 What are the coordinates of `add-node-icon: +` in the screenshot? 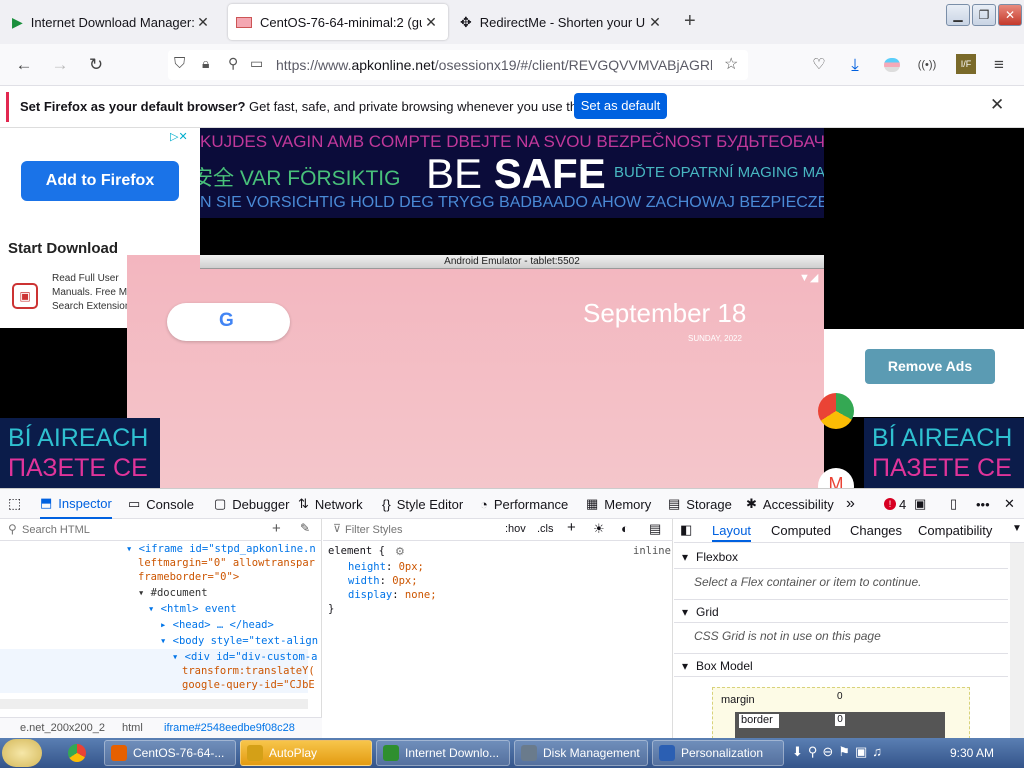 It's located at (276, 528).